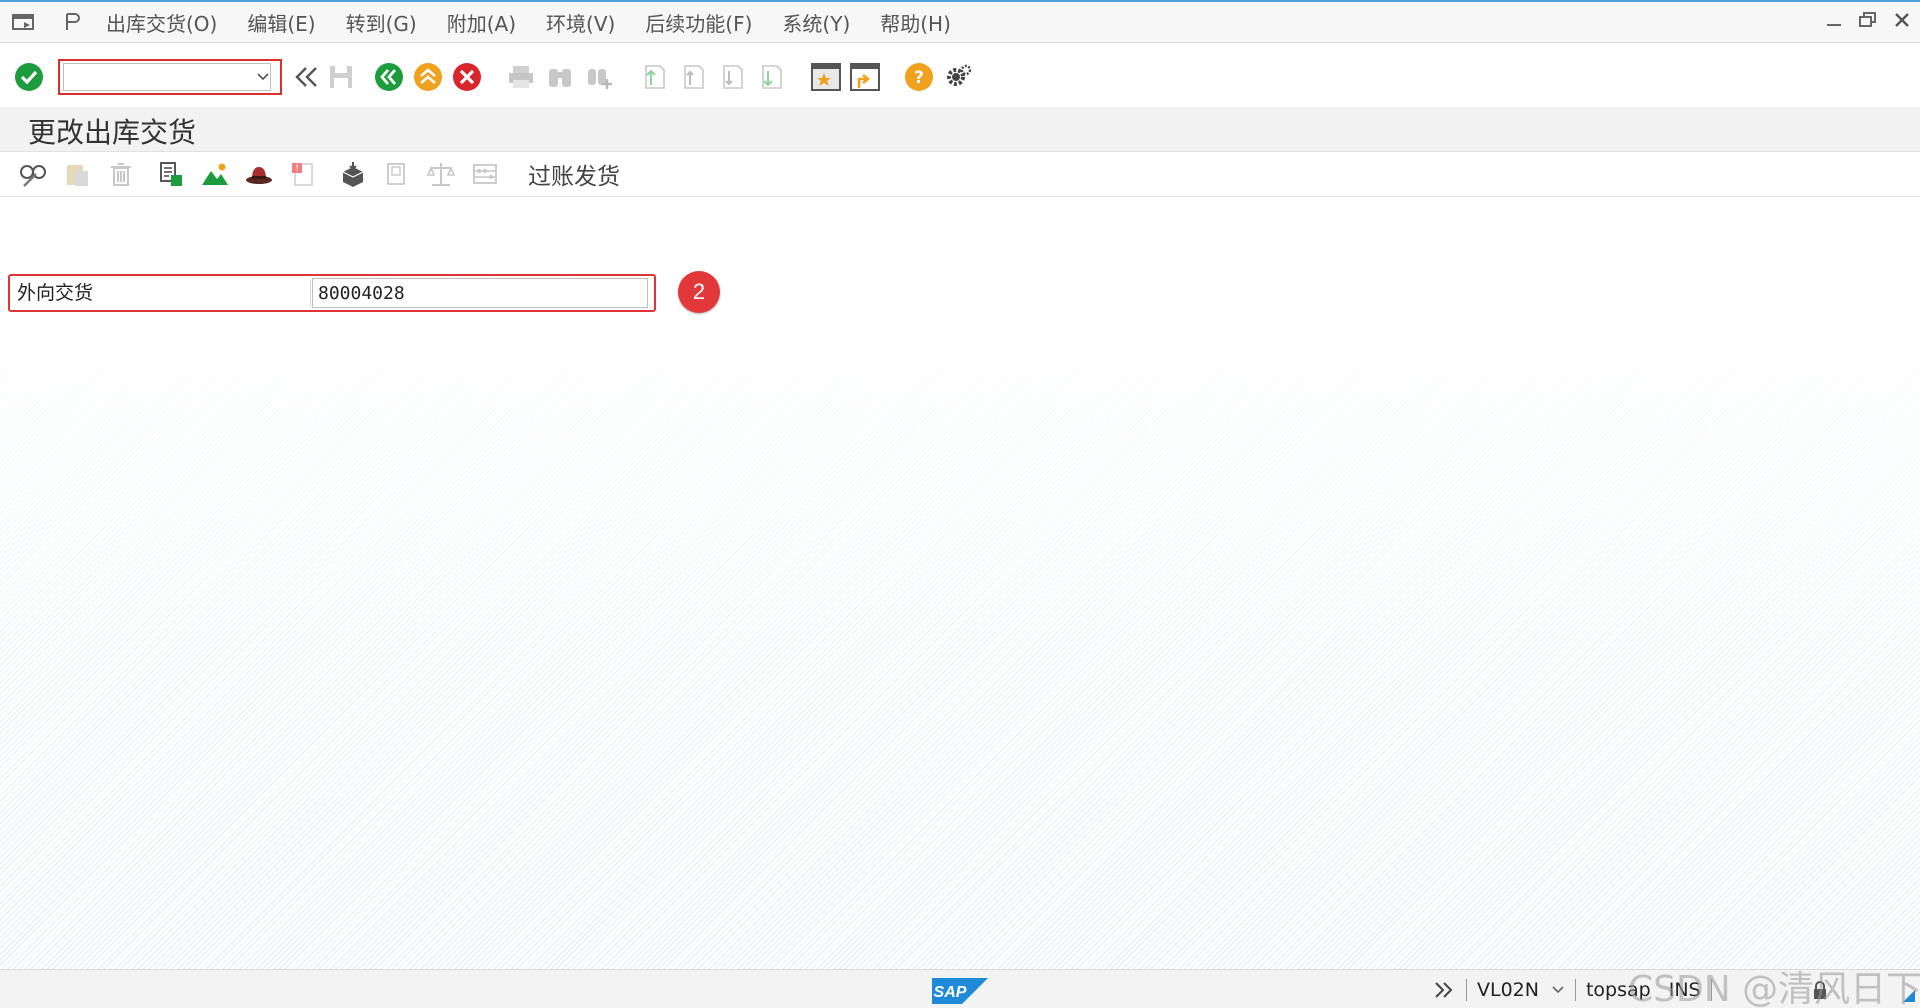  What do you see at coordinates (950, 992) in the screenshot?
I see `svg-text: SAP` at bounding box center [950, 992].